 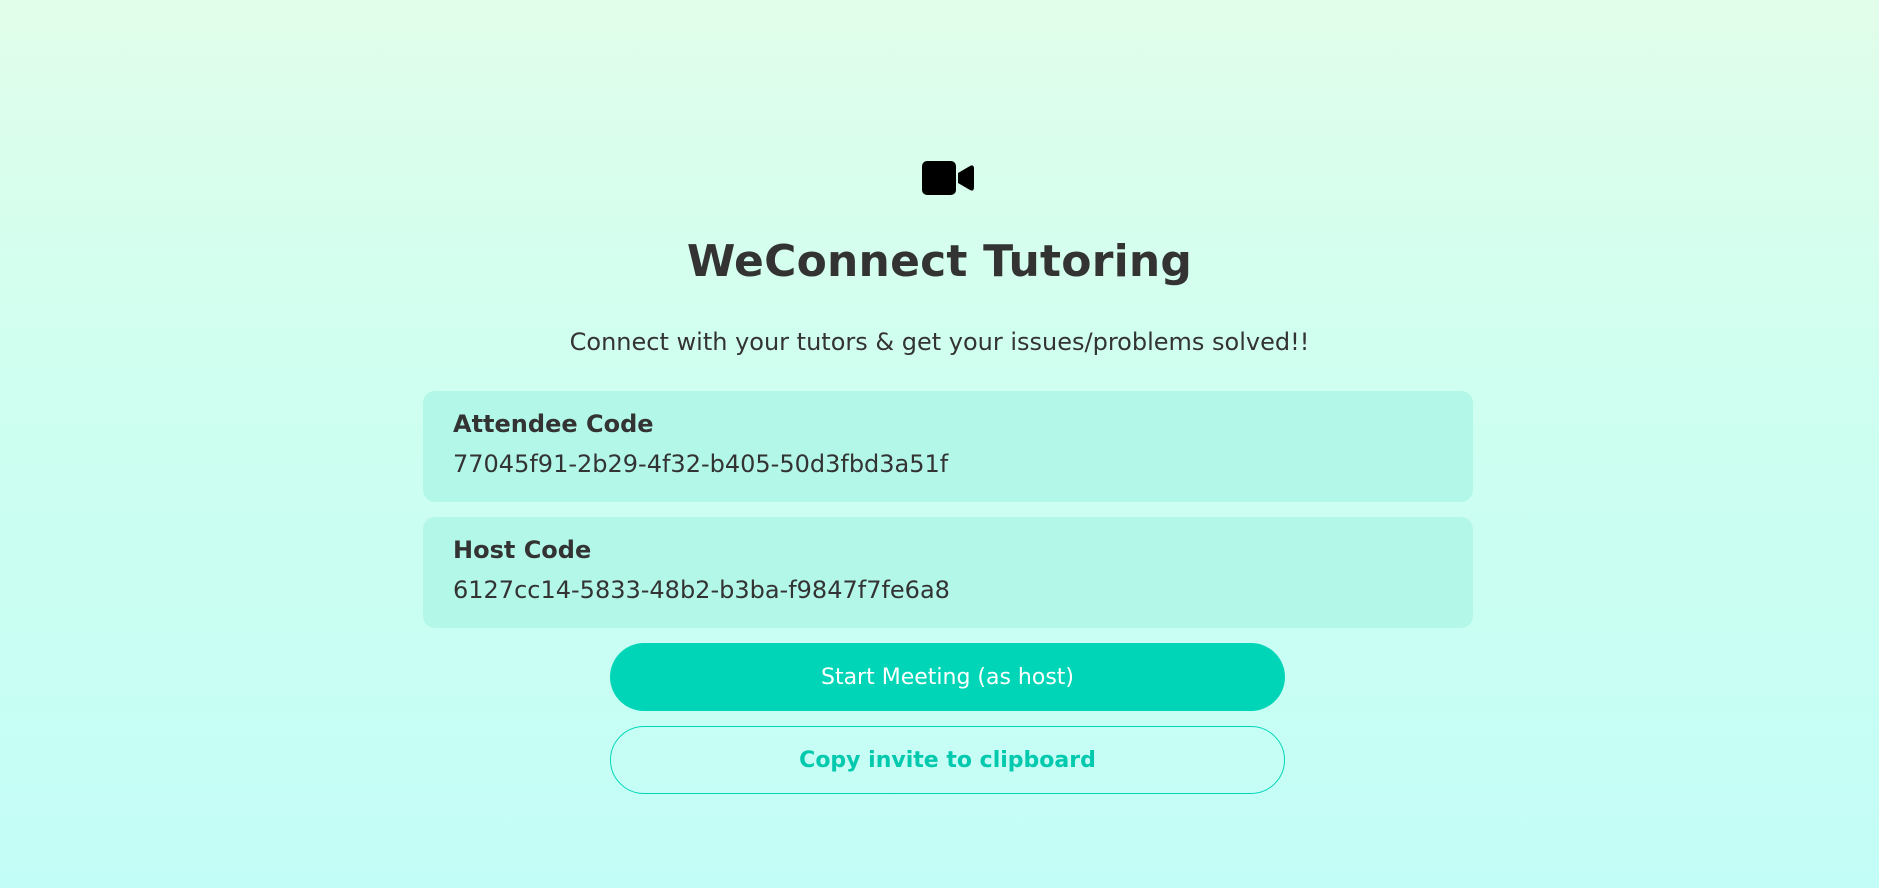 What do you see at coordinates (947, 677) in the screenshot?
I see `start-meeting-button: Start Meeting (as host)` at bounding box center [947, 677].